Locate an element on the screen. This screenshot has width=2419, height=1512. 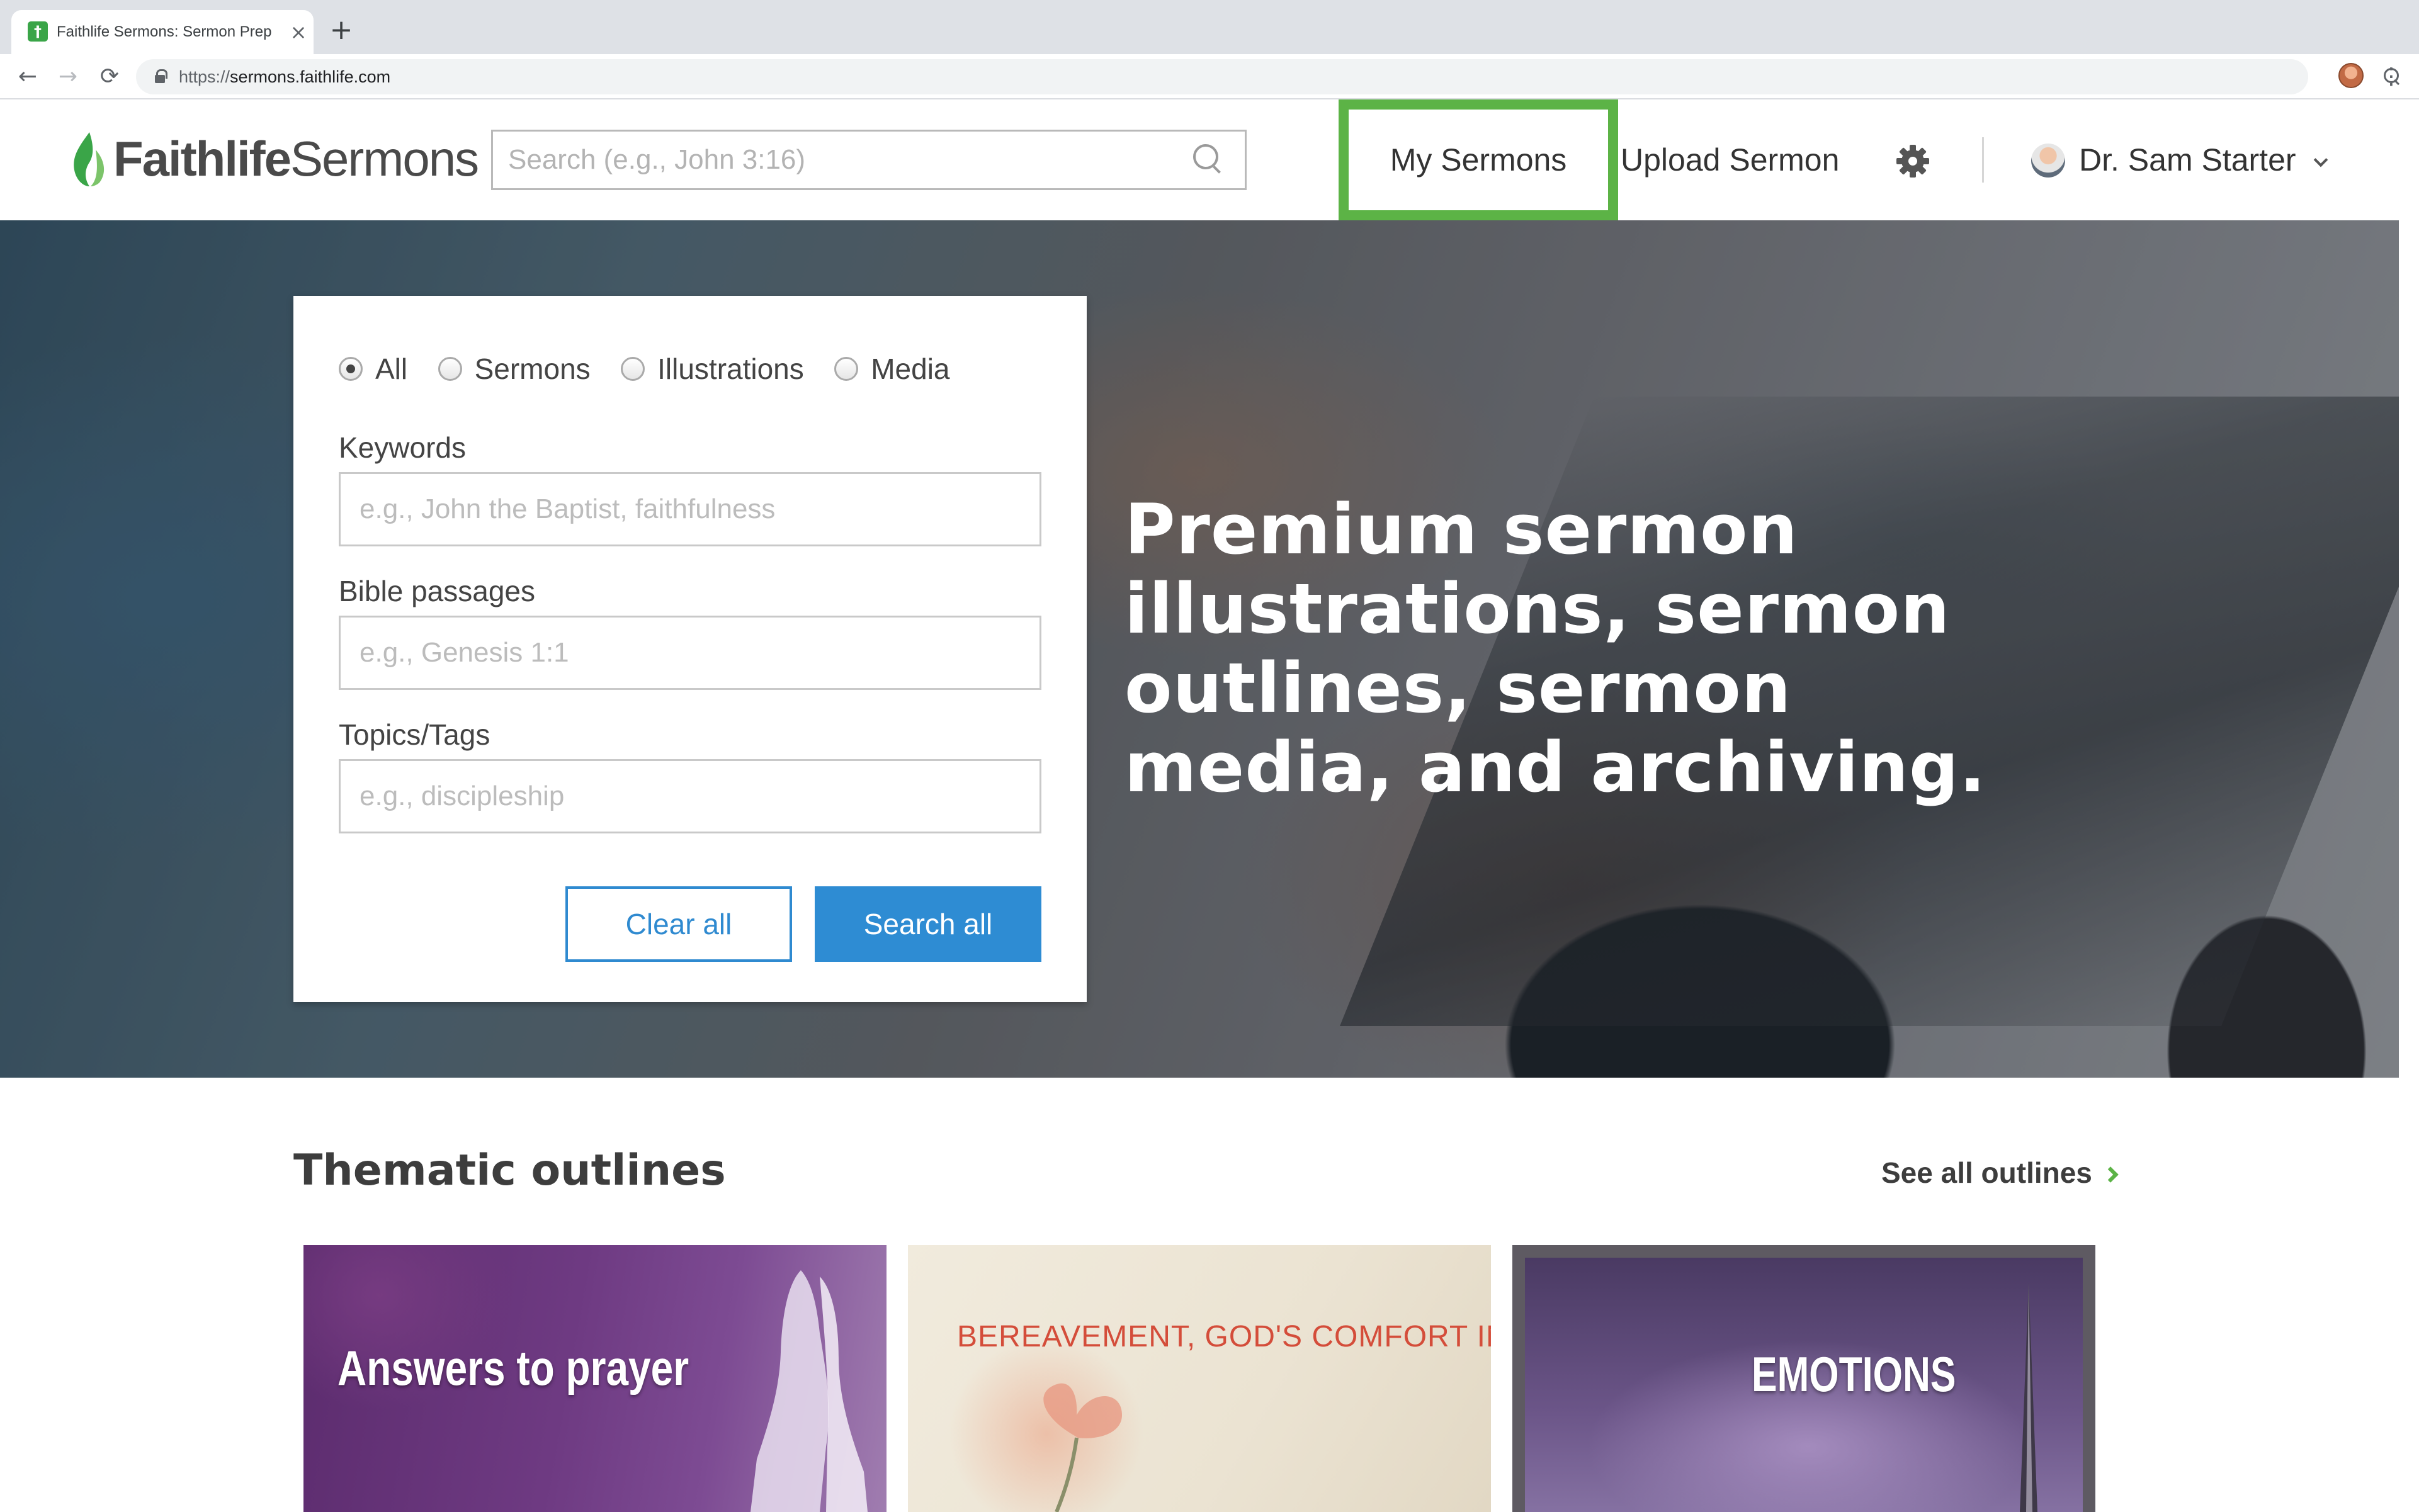
outline-card-bereavement: BEREAVEMENT, GOD'S COMFORT IN is located at coordinates (1199, 1378).